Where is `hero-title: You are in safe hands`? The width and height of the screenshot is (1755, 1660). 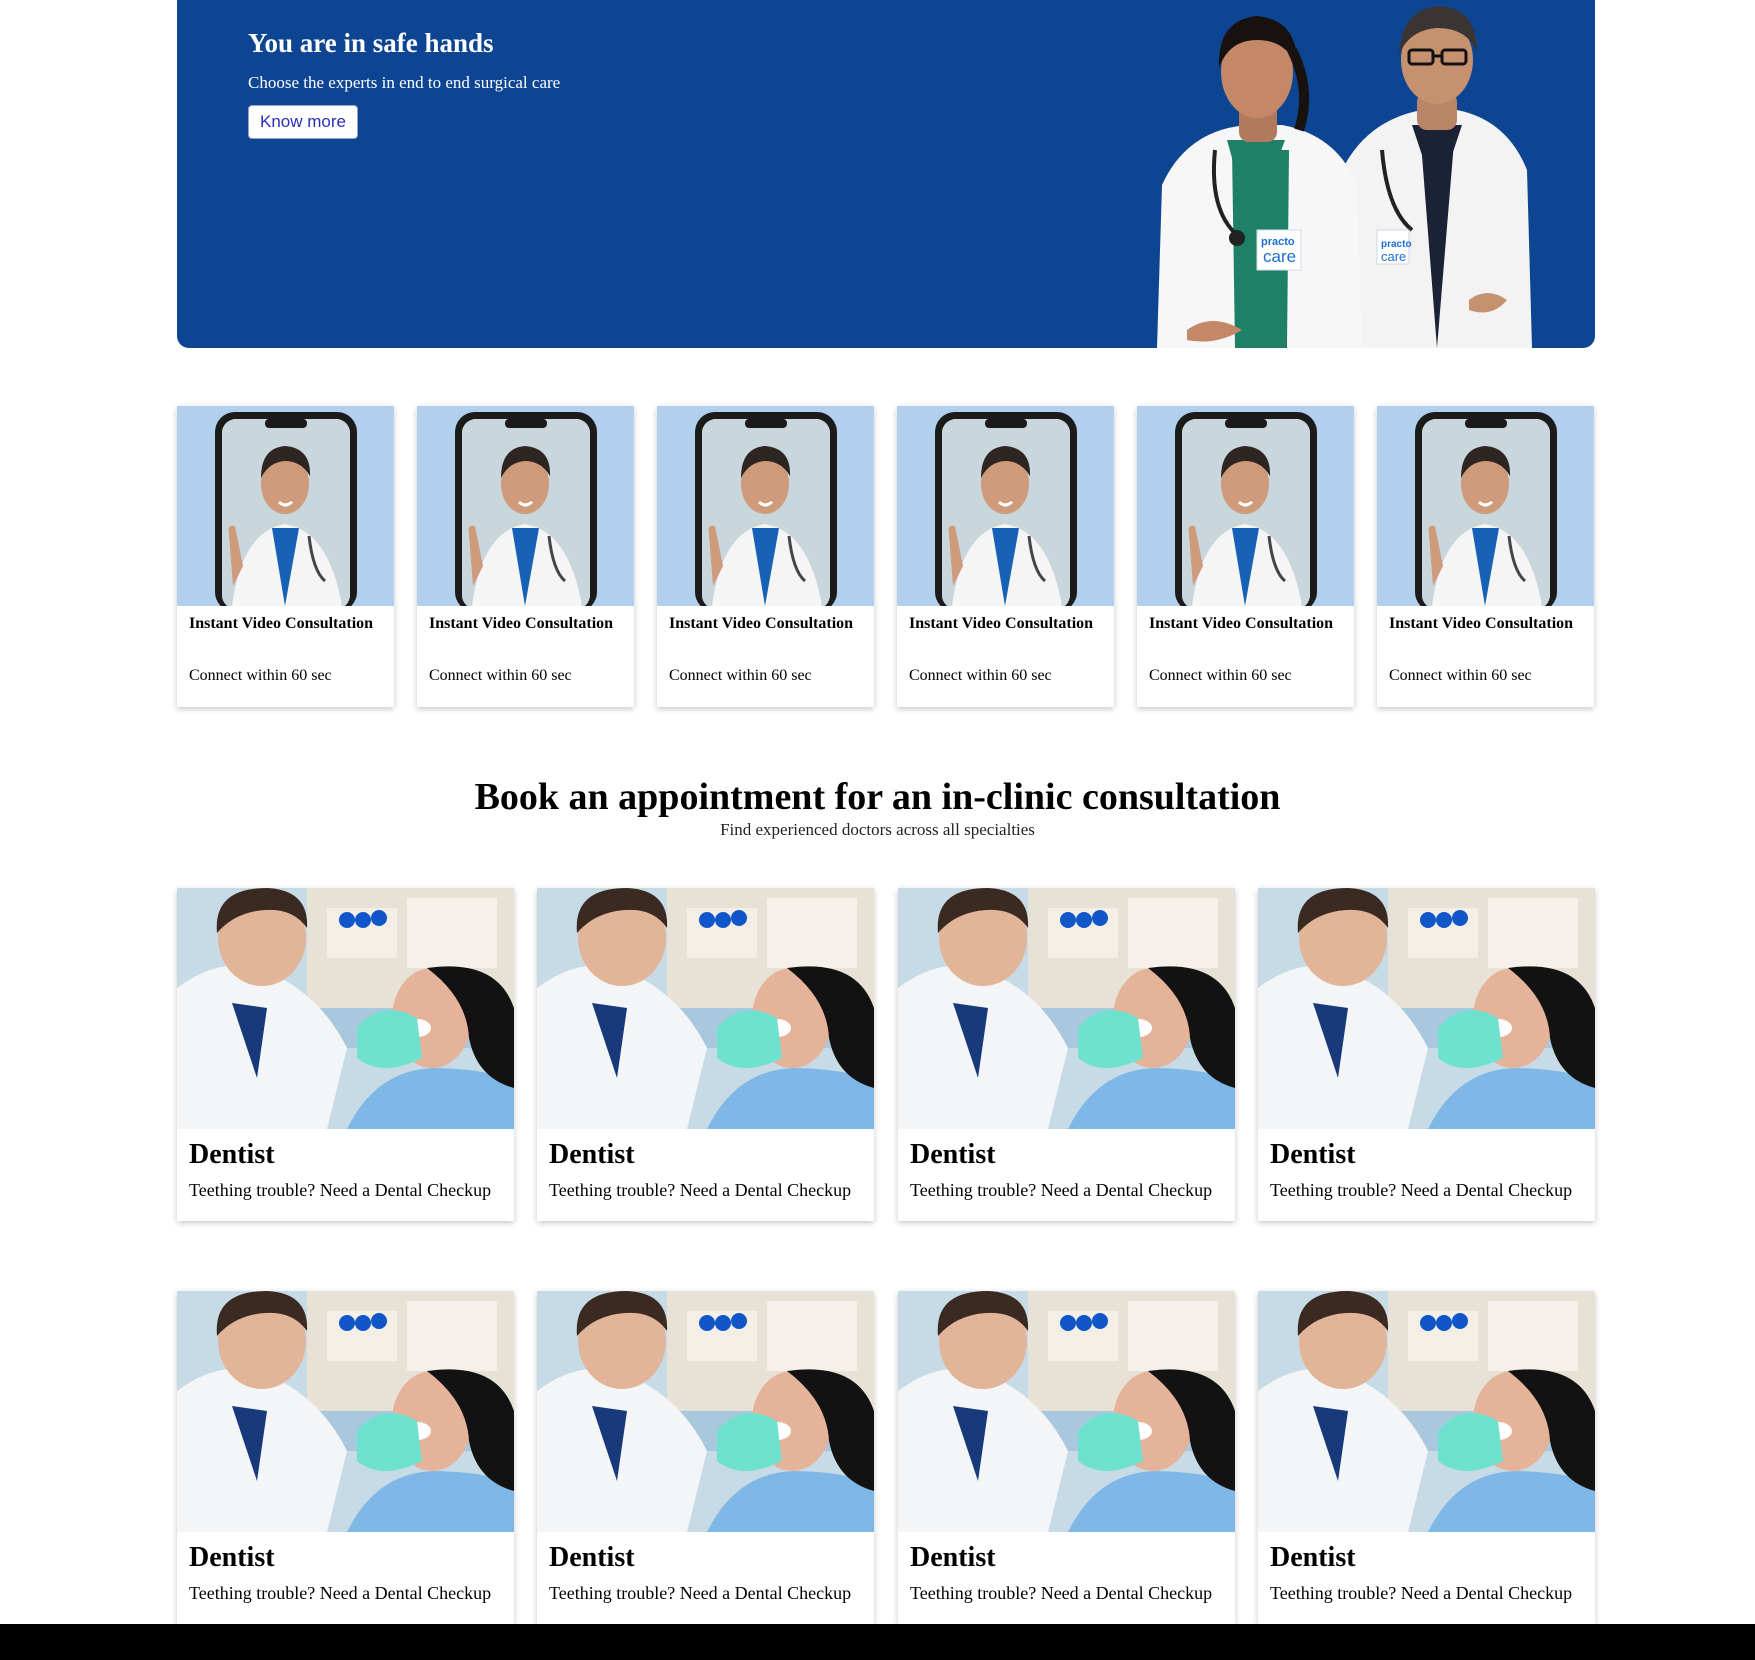 hero-title: You are in safe hands is located at coordinates (371, 43).